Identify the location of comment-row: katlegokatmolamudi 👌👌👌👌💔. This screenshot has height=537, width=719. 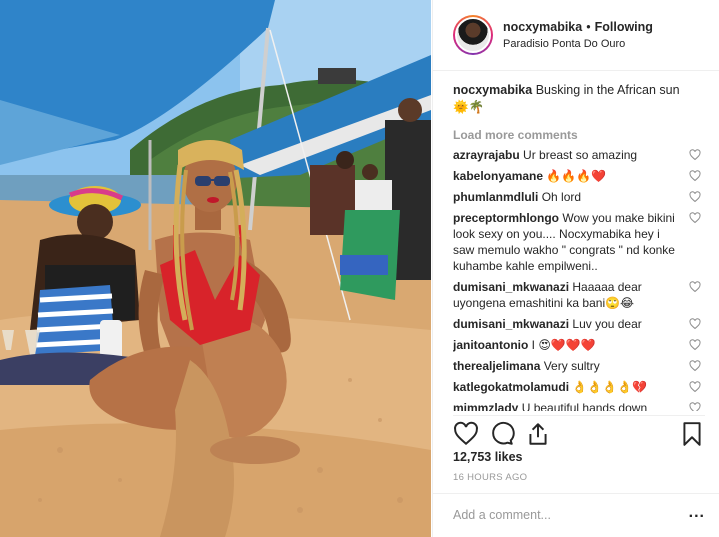
(579, 387).